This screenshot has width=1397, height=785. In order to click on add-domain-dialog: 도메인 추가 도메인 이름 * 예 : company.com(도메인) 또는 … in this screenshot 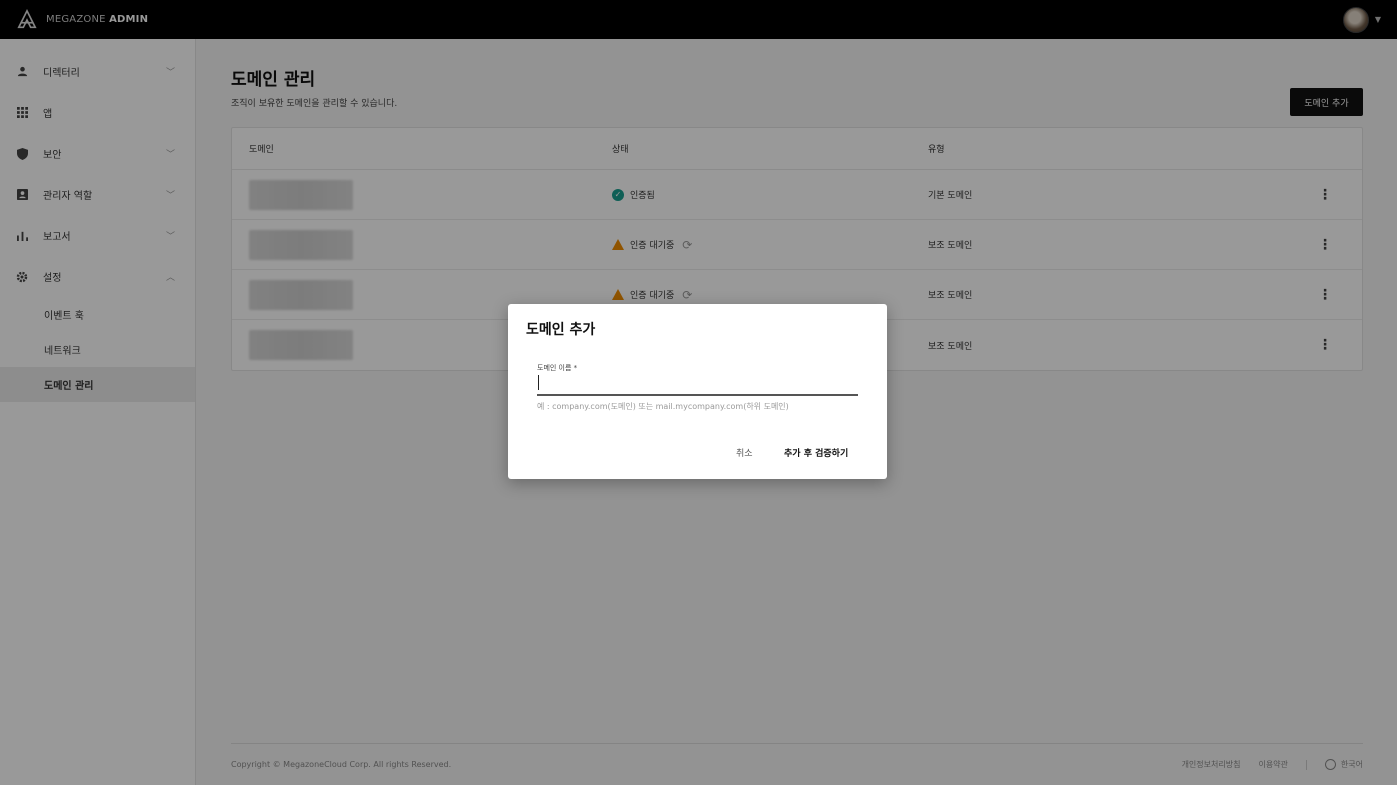, I will do `click(697, 391)`.